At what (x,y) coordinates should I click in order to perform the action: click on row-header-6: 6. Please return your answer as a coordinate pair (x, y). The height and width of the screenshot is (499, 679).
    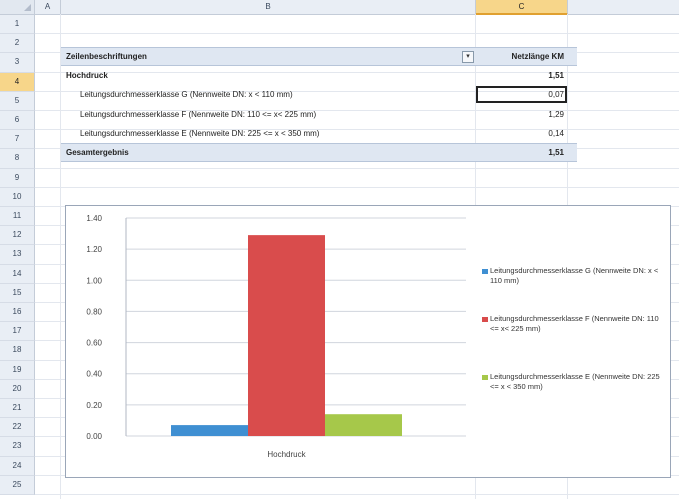
    Looking at the image, I should click on (17, 121).